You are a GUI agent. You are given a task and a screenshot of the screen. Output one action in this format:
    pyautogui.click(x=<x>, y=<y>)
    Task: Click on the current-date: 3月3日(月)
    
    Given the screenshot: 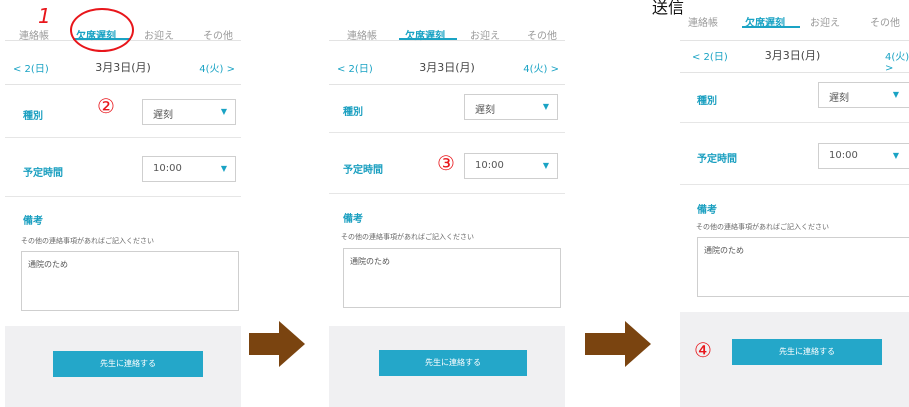 What is the action you would take?
    pyautogui.click(x=792, y=55)
    